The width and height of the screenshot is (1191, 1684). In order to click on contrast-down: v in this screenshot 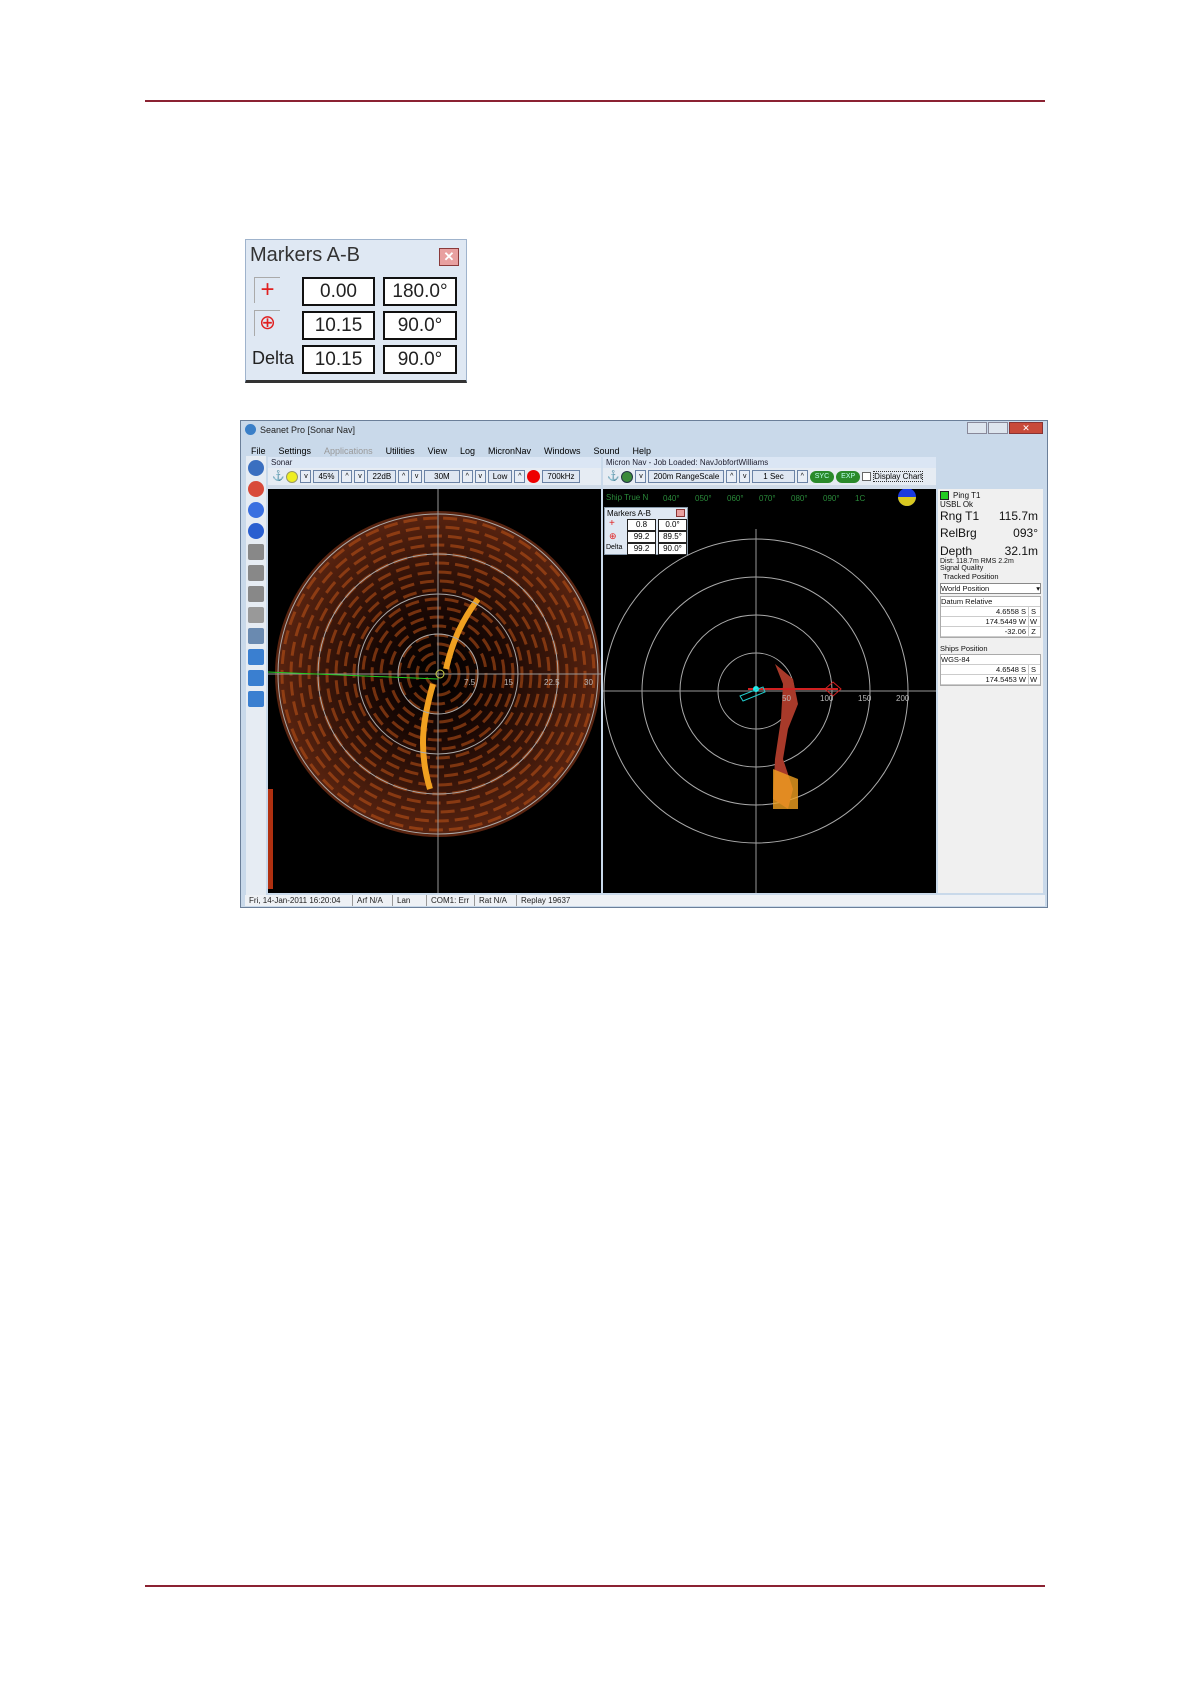, I will do `click(360, 476)`.